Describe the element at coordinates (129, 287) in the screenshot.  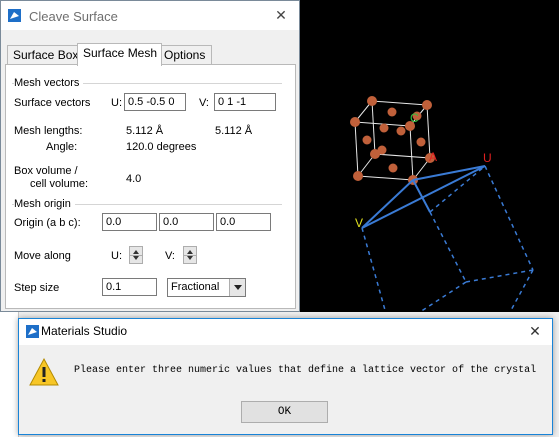
I see `step-size-input: 0.1` at that location.